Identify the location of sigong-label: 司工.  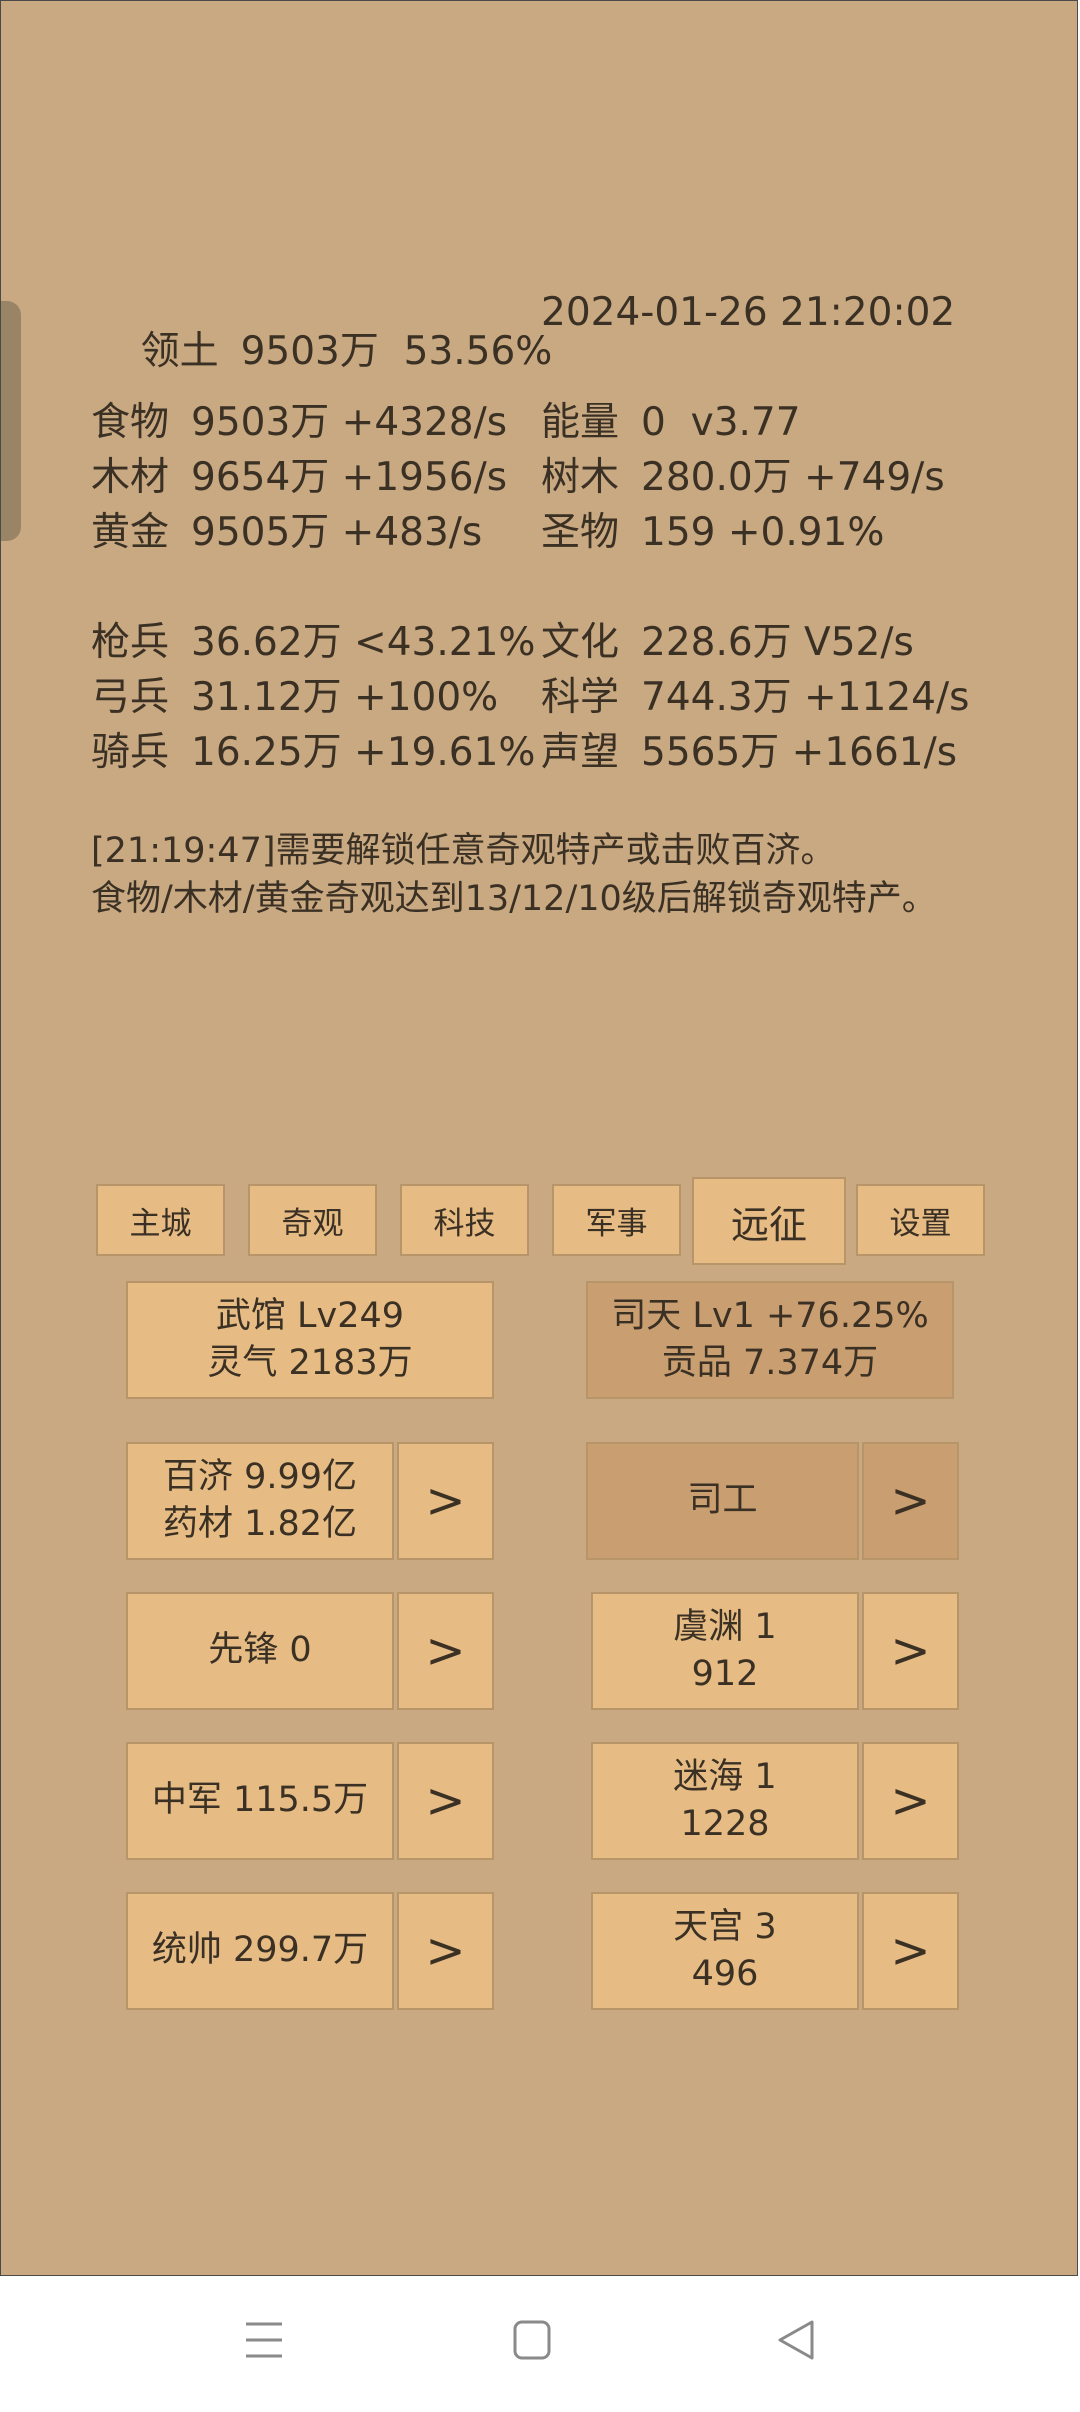
(722, 1500).